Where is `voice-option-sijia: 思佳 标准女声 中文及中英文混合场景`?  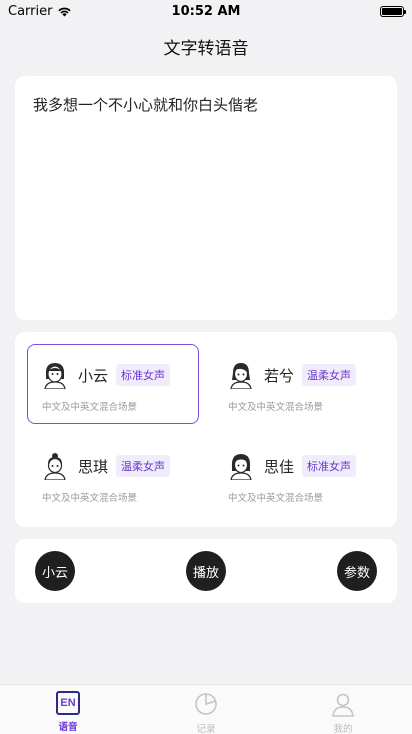 voice-option-sijia: 思佳 标准女声 中文及中英文混合场景 is located at coordinates (299, 475).